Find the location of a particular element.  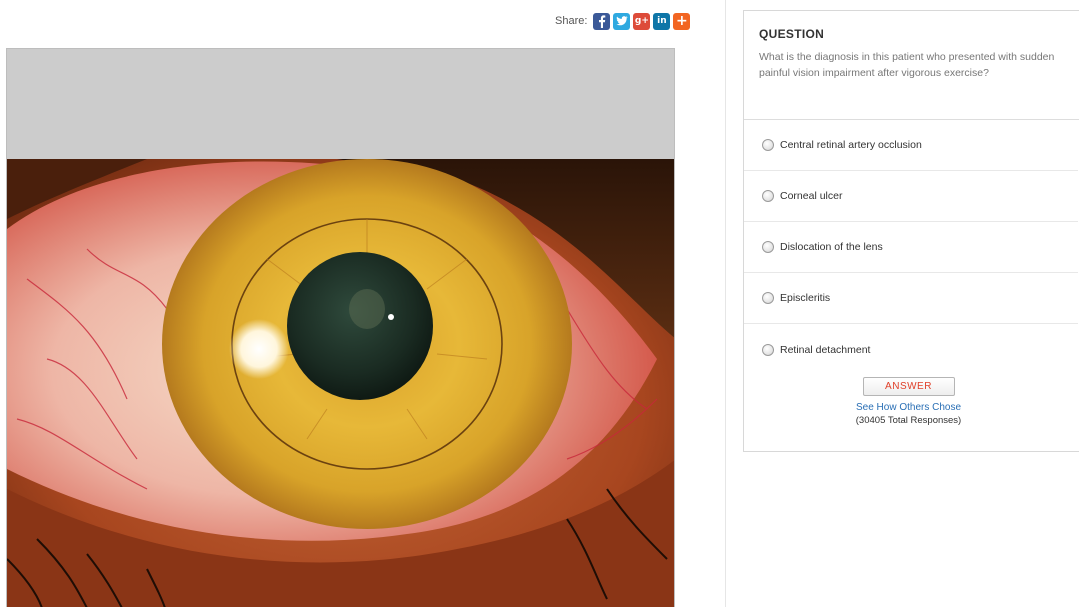

google-plus-icon: g+ is located at coordinates (642, 21).